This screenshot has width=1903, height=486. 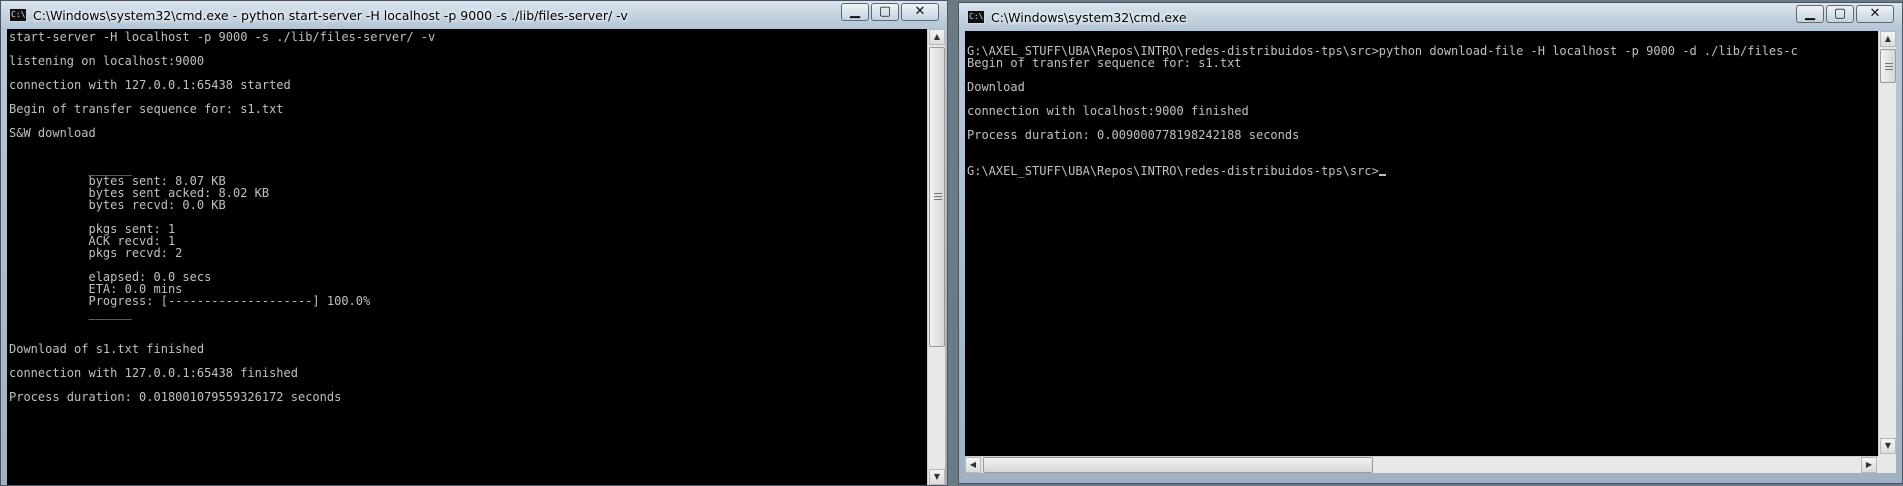 I want to click on scroll-right-arrow-icon: ▶, so click(x=1869, y=465).